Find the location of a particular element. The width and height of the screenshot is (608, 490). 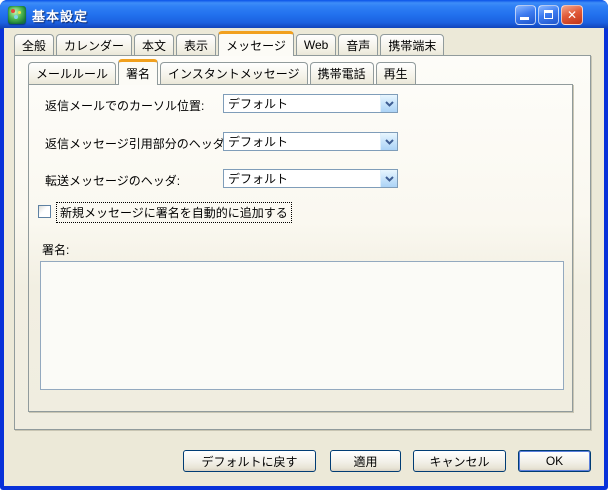

tab-mobile-device: 携帯端末 is located at coordinates (412, 44).